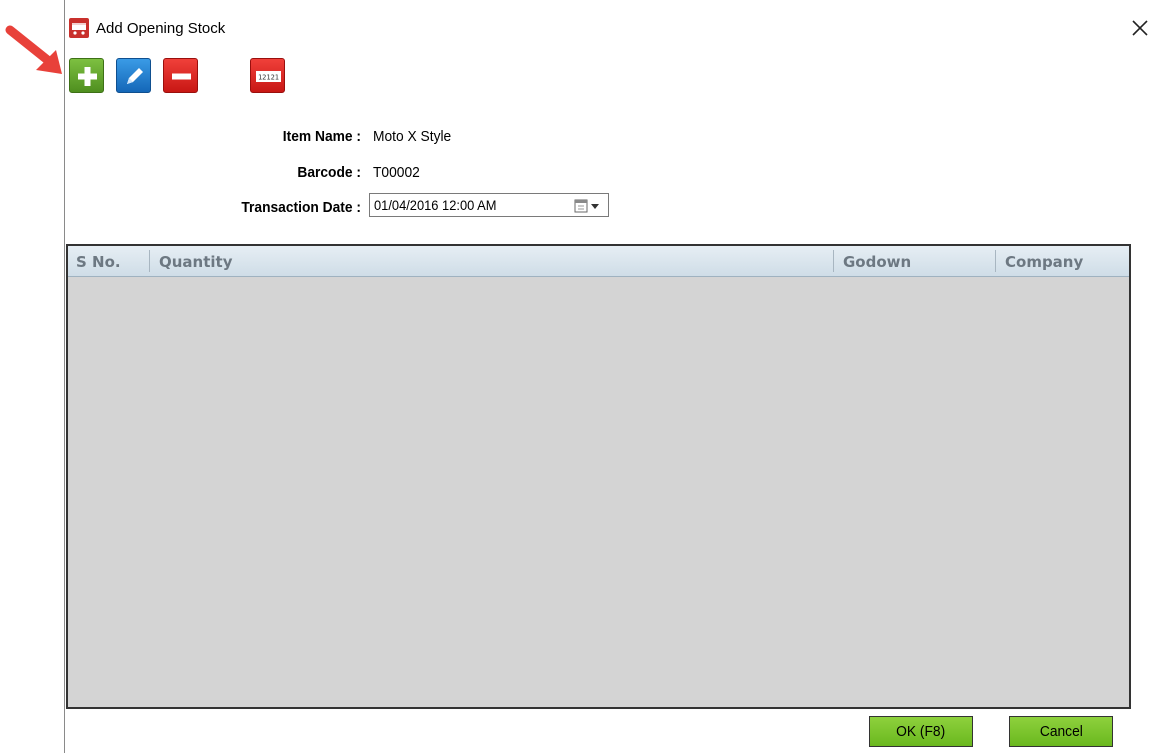 The image size is (1161, 753). I want to click on barcode-icon-text: 12121, so click(268, 78).